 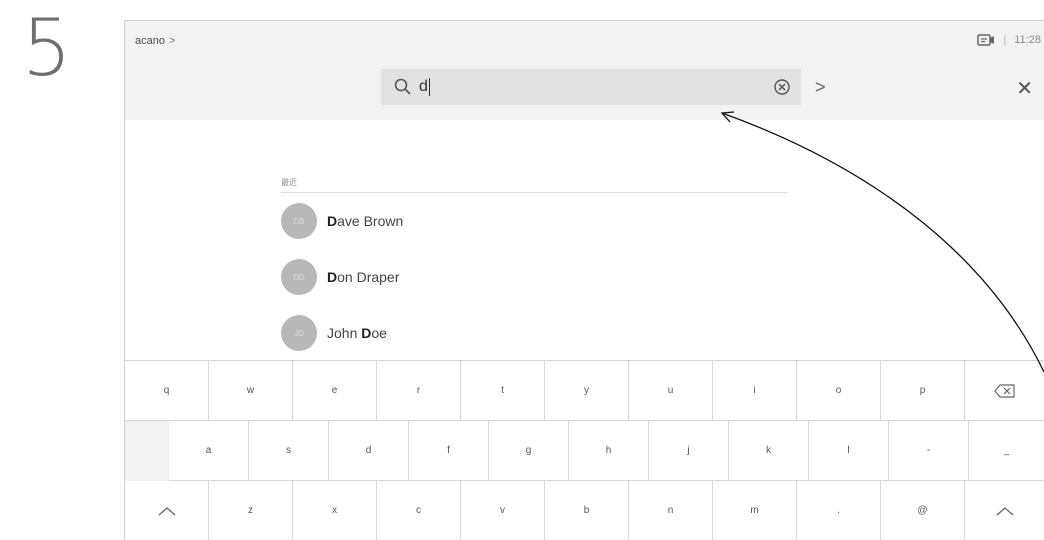 I want to click on search-input: d, so click(x=591, y=87).